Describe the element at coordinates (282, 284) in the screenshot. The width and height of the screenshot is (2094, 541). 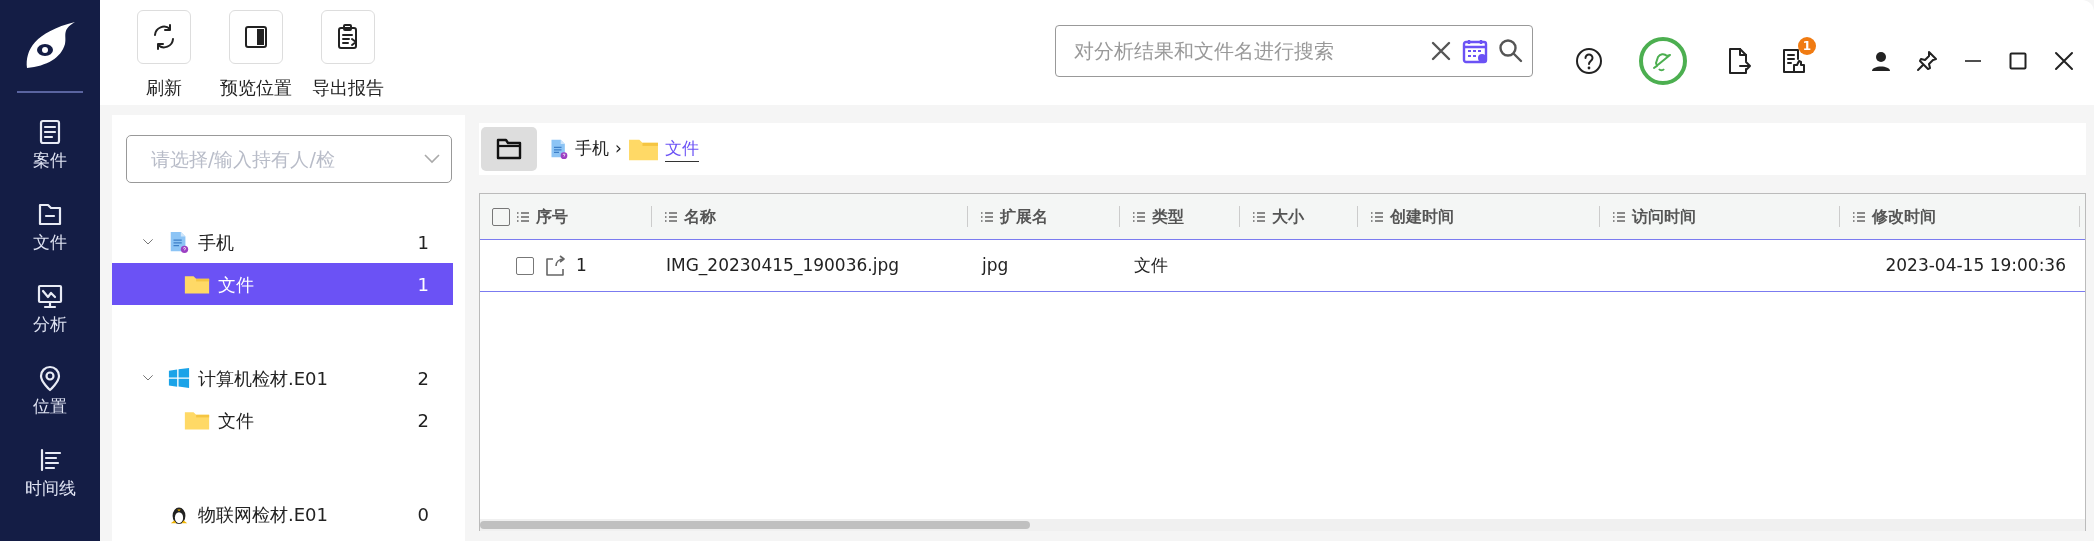
I see `tree-item: 文件 1` at that location.